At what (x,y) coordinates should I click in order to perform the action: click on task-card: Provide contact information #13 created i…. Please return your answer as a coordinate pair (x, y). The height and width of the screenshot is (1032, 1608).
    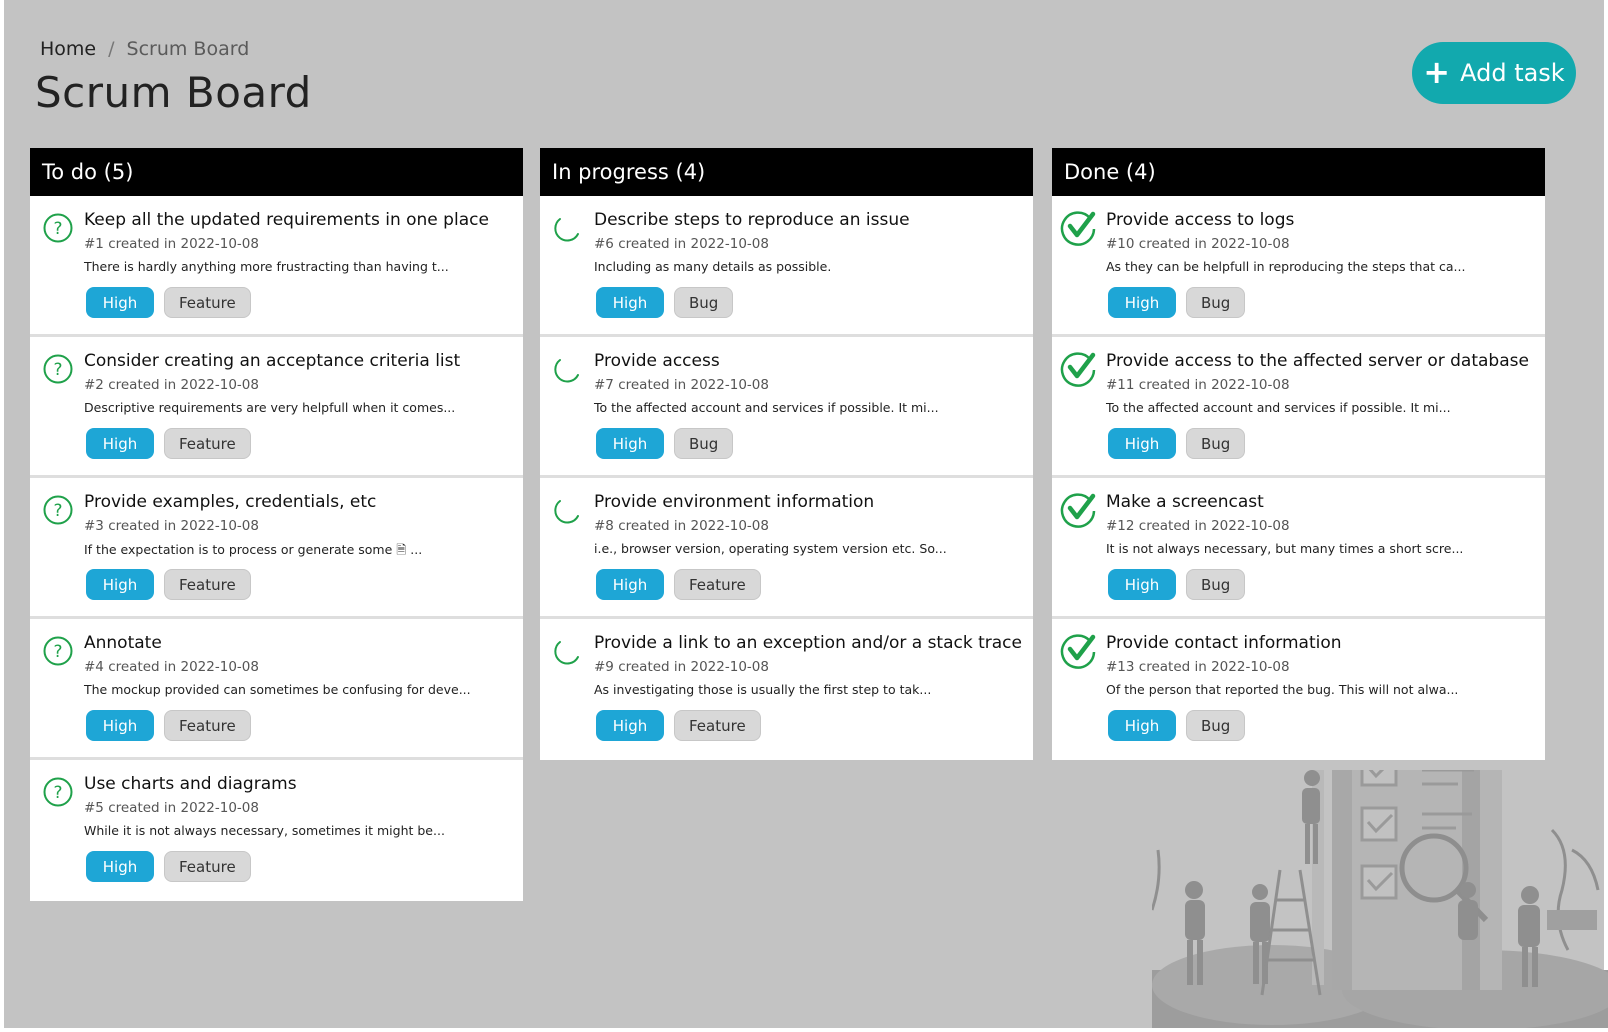
    Looking at the image, I should click on (1298, 689).